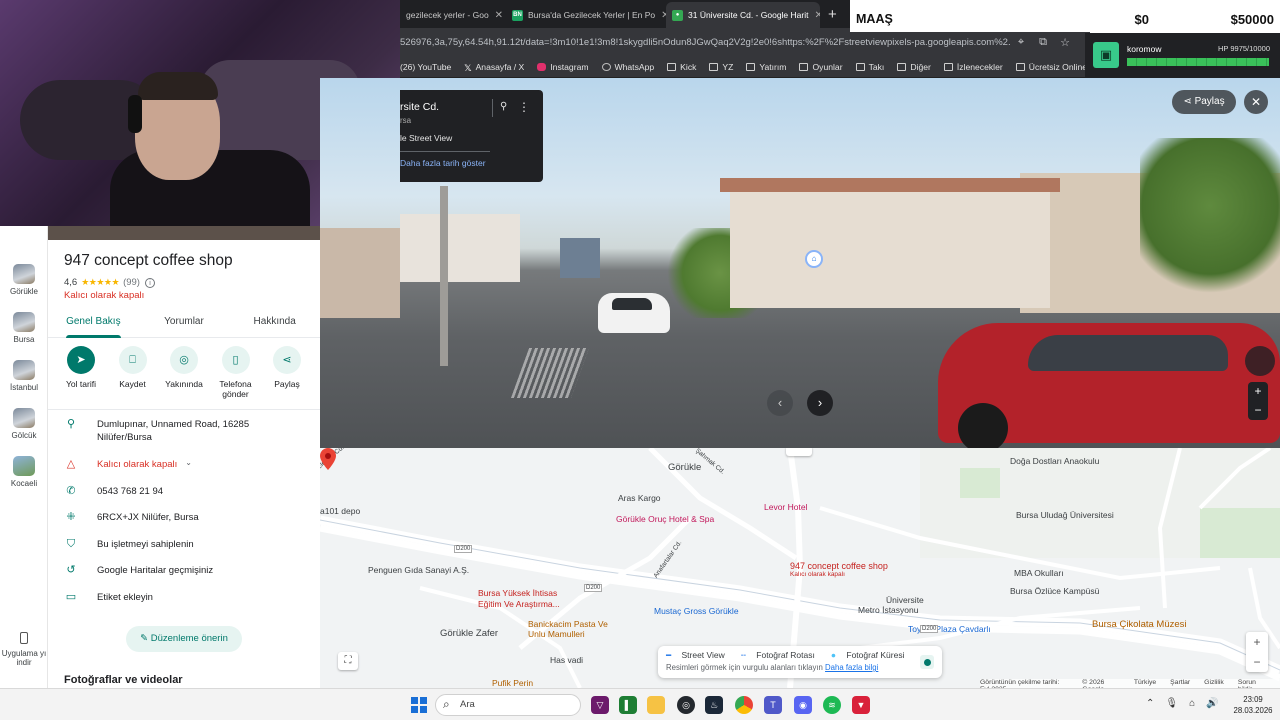  I want to click on more-dates-link: Daha fazla tarih göster, so click(443, 163).